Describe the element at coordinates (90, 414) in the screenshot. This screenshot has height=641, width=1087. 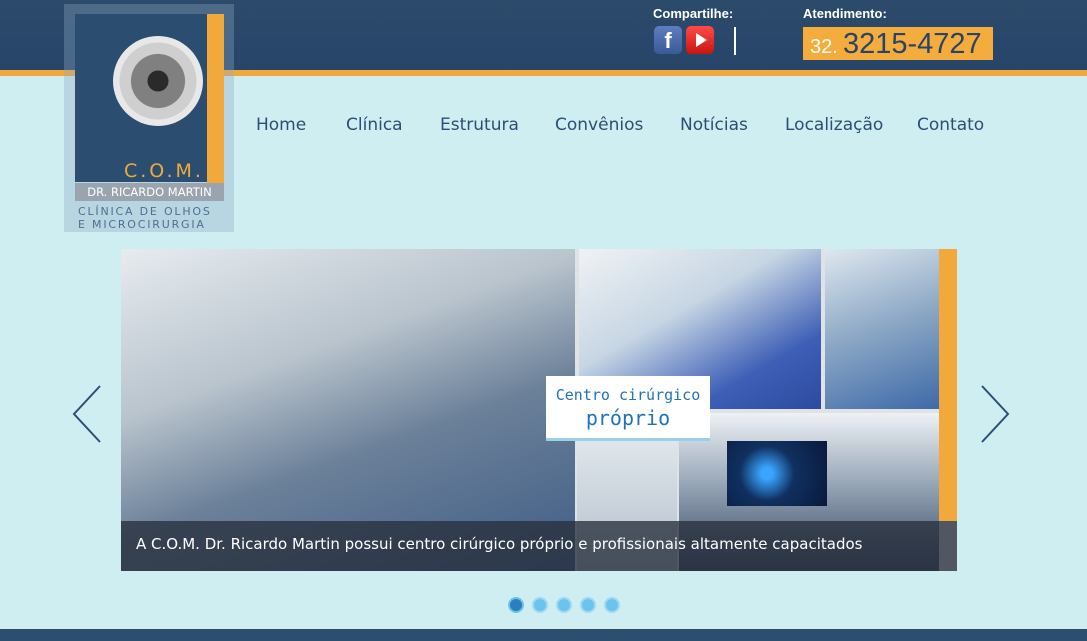
I see `slider-prev-arrow-icon` at that location.